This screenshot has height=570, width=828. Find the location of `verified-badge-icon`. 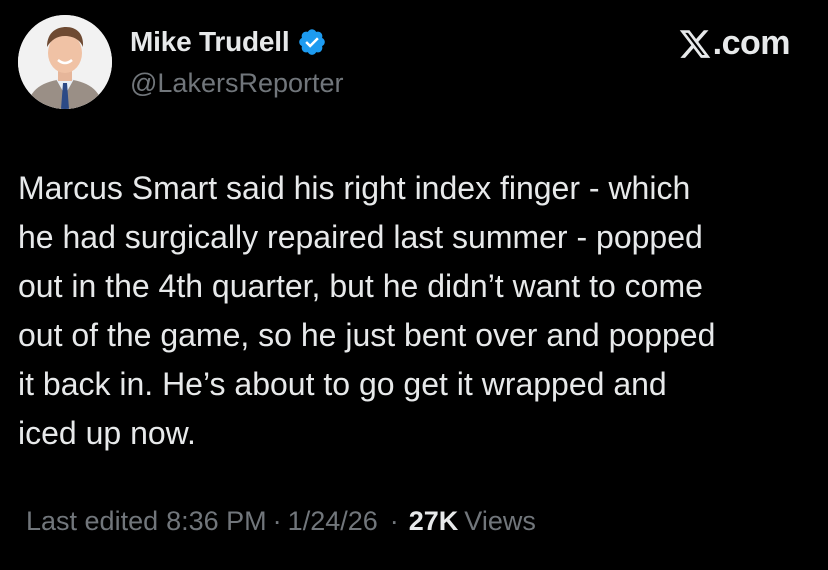

verified-badge-icon is located at coordinates (312, 42).